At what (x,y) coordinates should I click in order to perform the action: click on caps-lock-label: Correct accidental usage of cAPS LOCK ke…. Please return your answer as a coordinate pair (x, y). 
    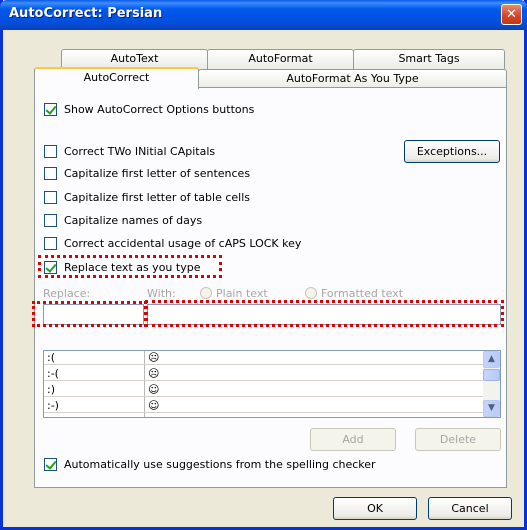
    Looking at the image, I should click on (183, 243).